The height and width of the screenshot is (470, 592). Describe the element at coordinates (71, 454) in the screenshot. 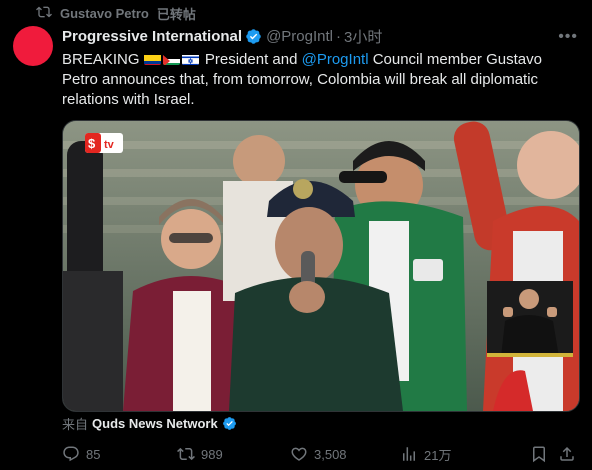

I see `reply-icon` at that location.